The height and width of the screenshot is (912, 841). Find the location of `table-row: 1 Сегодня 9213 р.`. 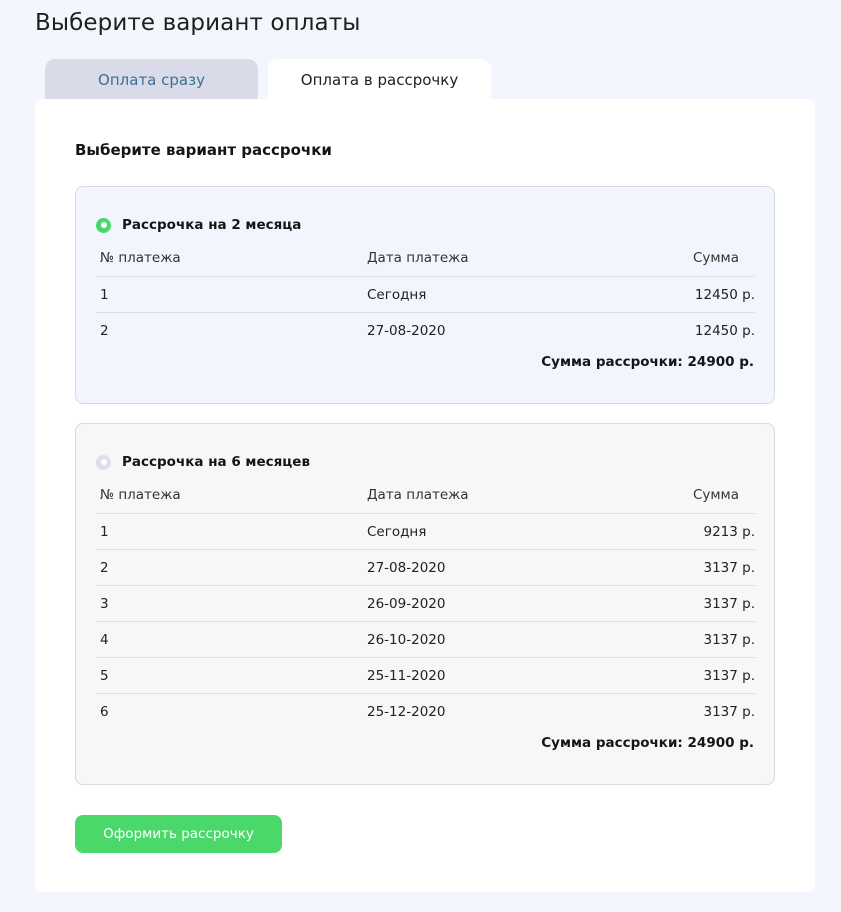

table-row: 1 Сегодня 9213 р. is located at coordinates (425, 531).